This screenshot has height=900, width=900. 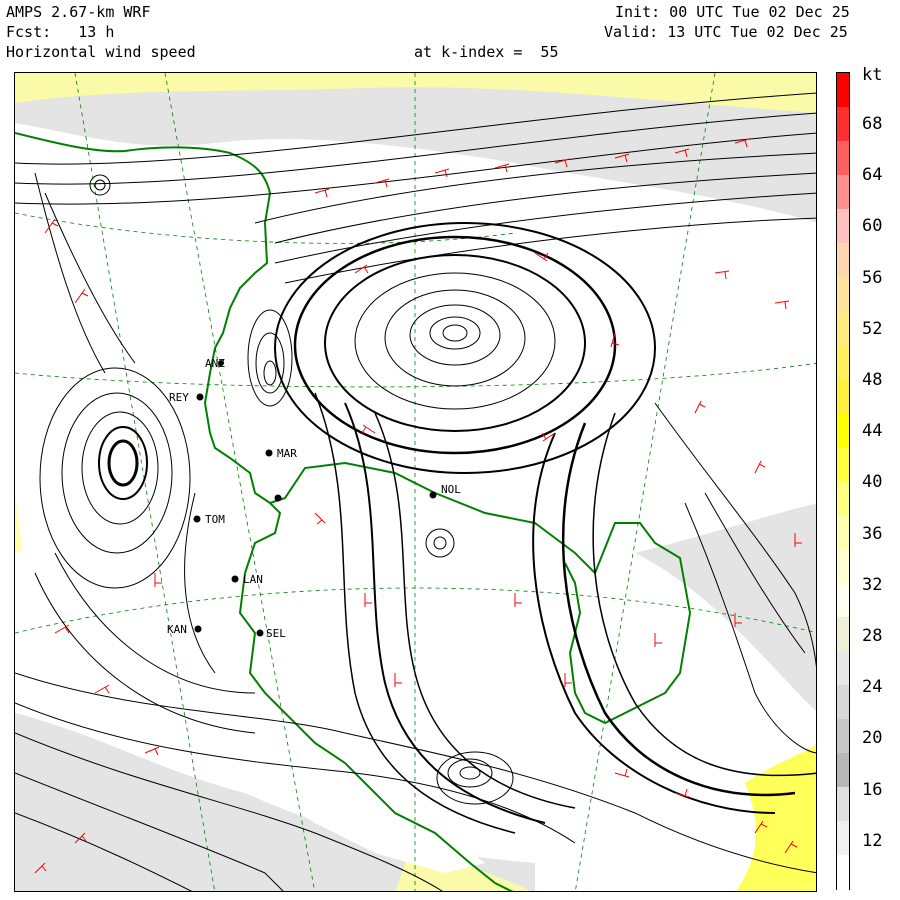 What do you see at coordinates (253, 579) in the screenshot?
I see `station-label-lan: LAN` at bounding box center [253, 579].